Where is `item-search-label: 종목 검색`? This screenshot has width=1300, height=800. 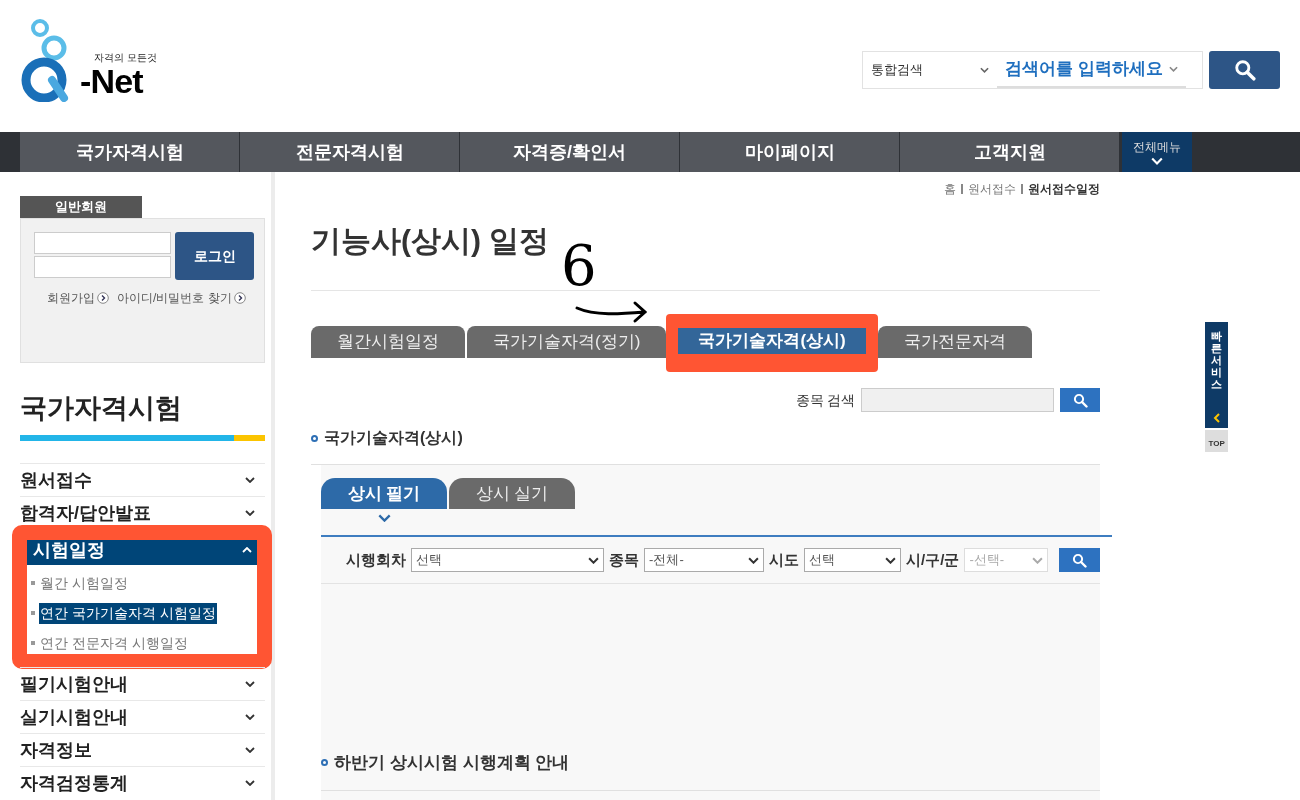 item-search-label: 종목 검색 is located at coordinates (825, 400).